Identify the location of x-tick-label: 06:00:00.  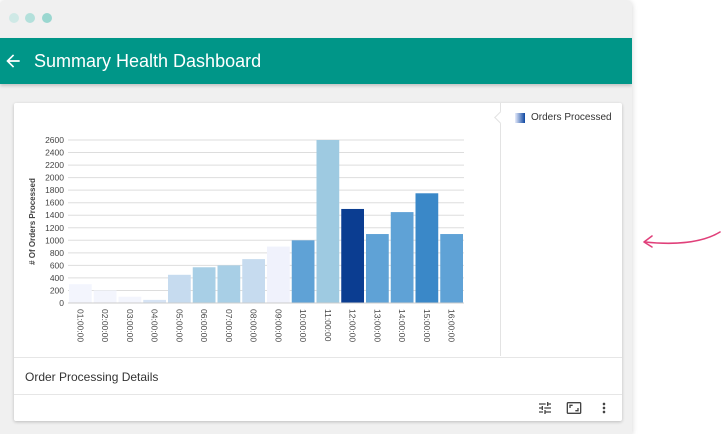
(204, 325).